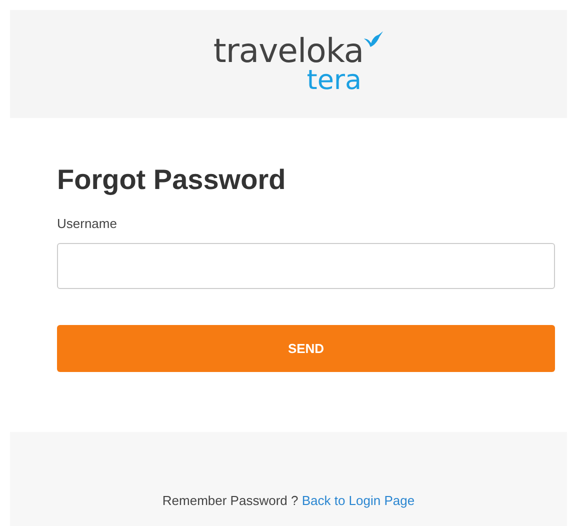 Image resolution: width=577 pixels, height=526 pixels. I want to click on field-label: Username, so click(87, 223).